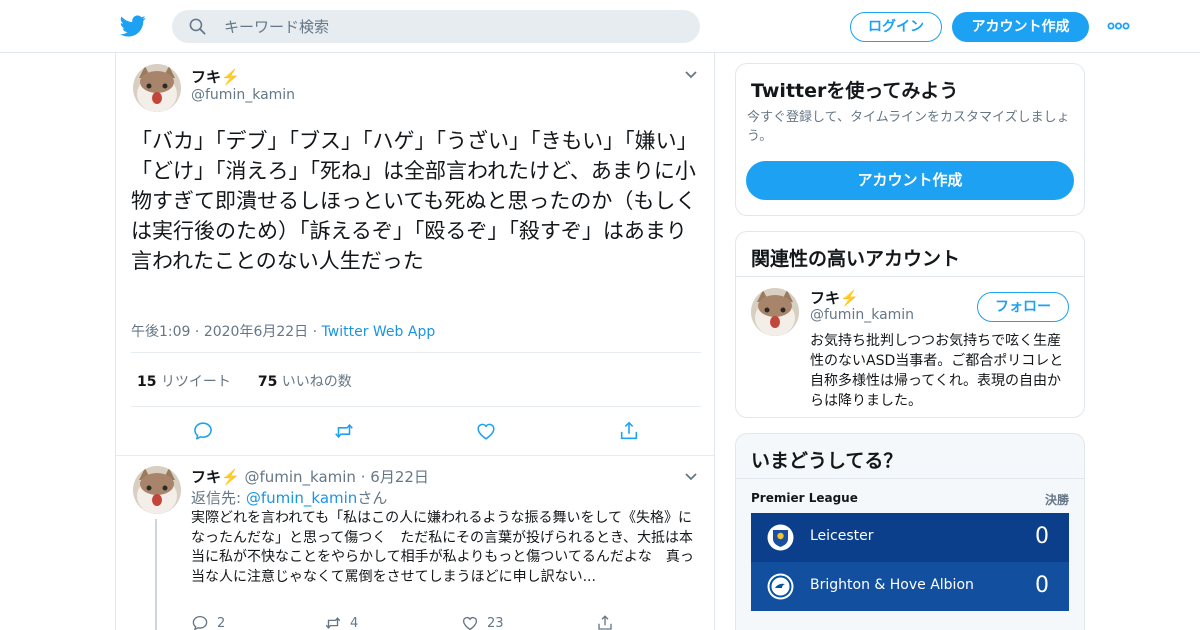  What do you see at coordinates (256, 332) in the screenshot?
I see `tweet-date: 2020年6月22日` at bounding box center [256, 332].